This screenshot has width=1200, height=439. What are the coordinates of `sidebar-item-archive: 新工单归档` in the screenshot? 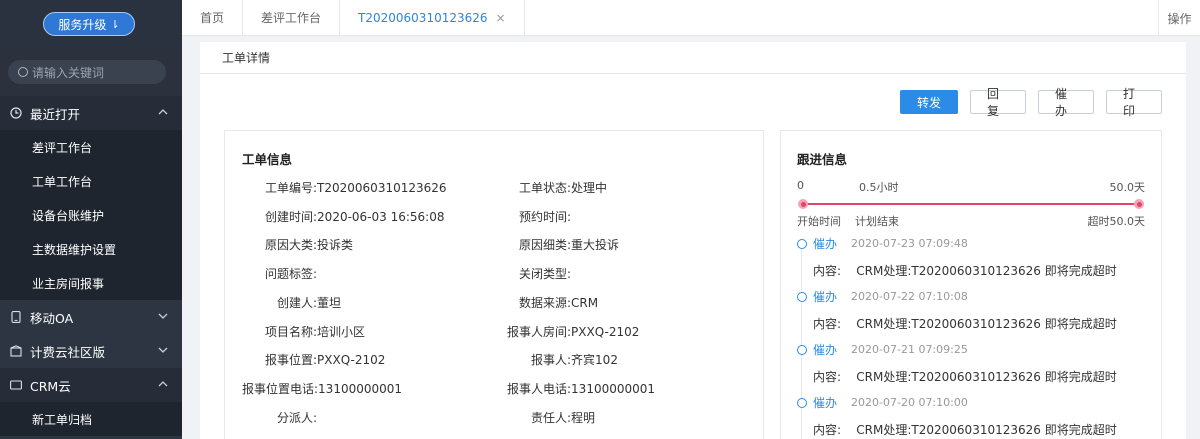 It's located at (91, 419).